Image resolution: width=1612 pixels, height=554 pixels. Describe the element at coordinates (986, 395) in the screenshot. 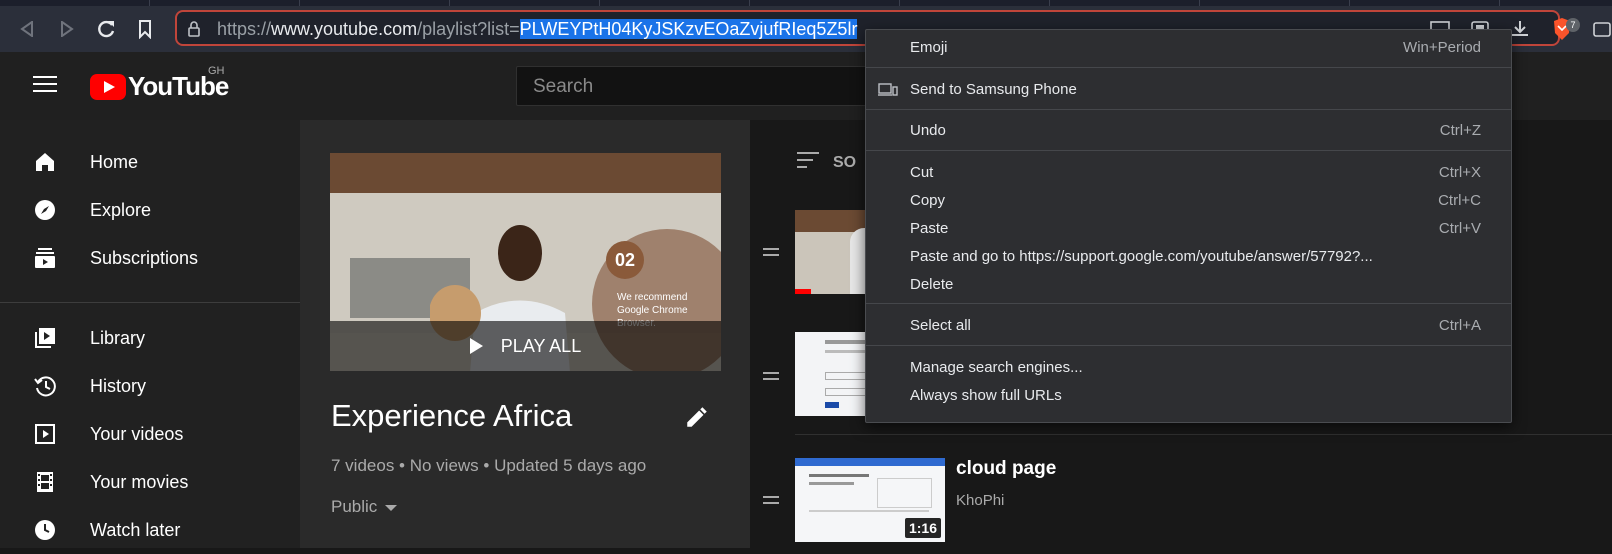

I see `menu-item-label: Always show full URLs` at that location.